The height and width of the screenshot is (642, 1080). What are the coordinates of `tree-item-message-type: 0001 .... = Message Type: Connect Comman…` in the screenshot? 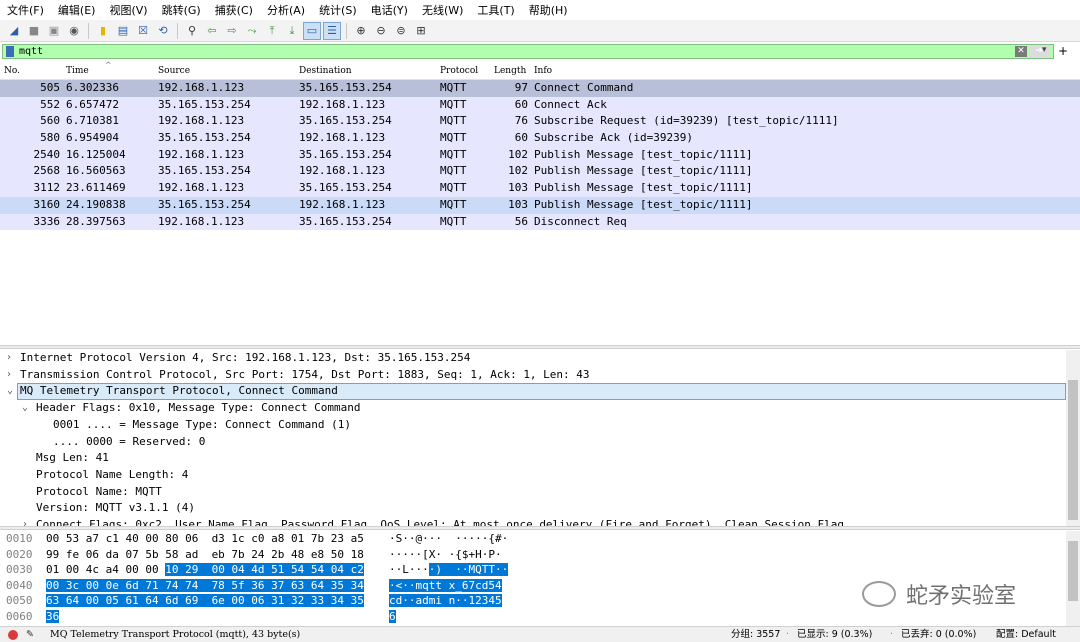 It's located at (202, 425).